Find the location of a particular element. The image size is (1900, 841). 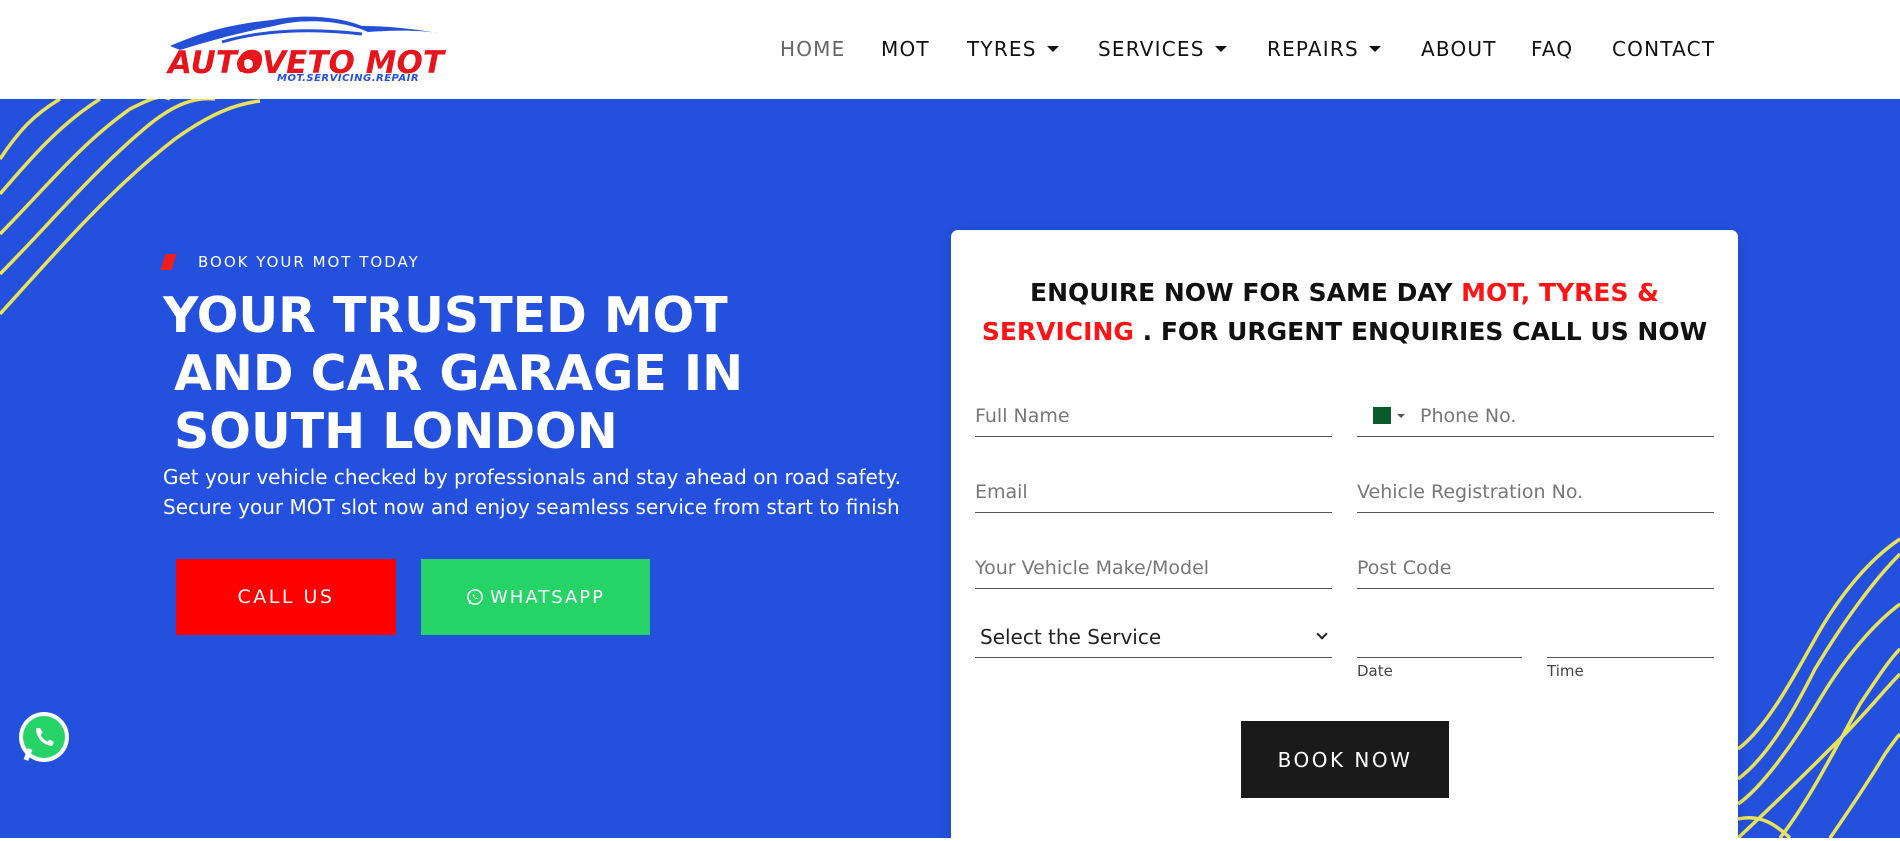

nav-home: HOME is located at coordinates (812, 49).